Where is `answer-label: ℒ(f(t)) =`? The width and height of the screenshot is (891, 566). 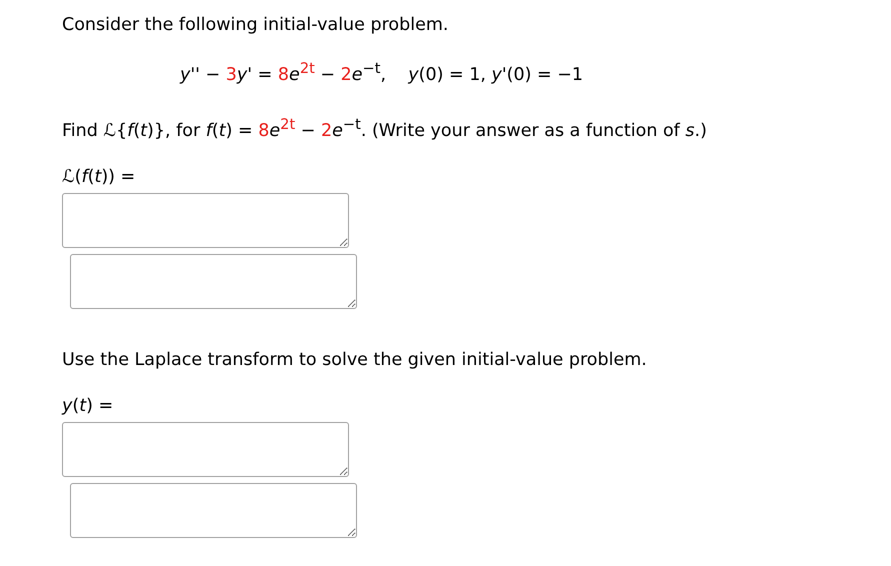 answer-label: ℒ(f(t)) = is located at coordinates (99, 177).